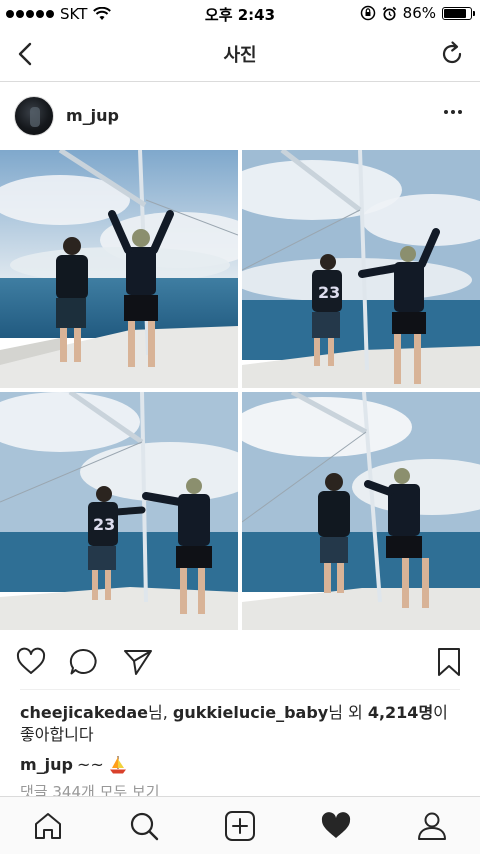 This screenshot has width=480, height=854. Describe the element at coordinates (432, 826) in the screenshot. I see `profile-icon` at that location.